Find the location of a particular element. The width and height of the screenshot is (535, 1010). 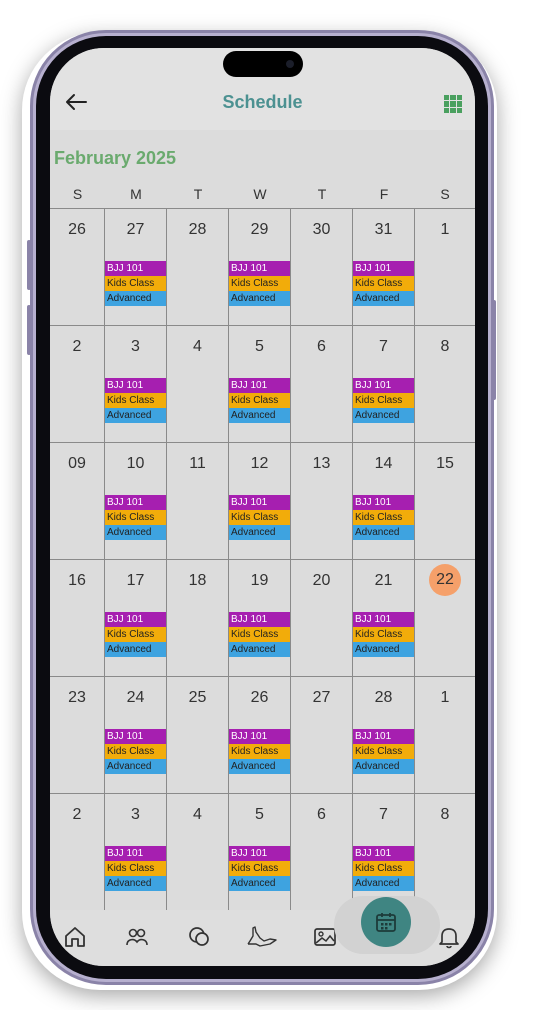

calendar-icon is located at coordinates (386, 922).